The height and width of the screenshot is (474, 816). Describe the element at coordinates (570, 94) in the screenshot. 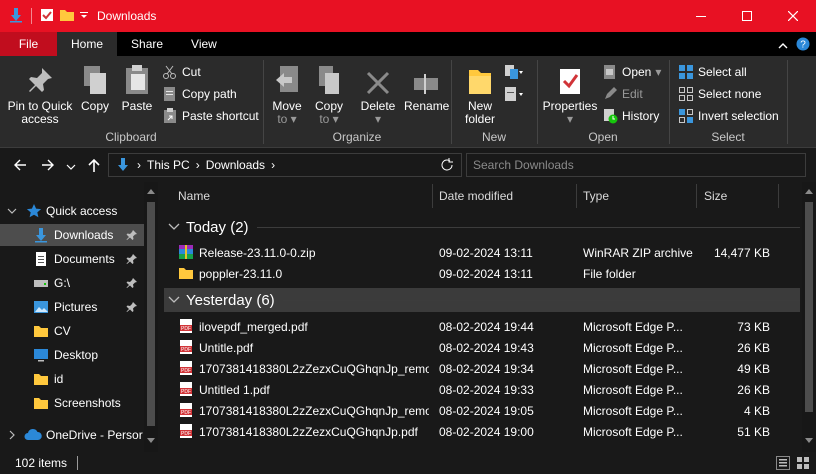

I see `properties-button: Properties ▾` at that location.